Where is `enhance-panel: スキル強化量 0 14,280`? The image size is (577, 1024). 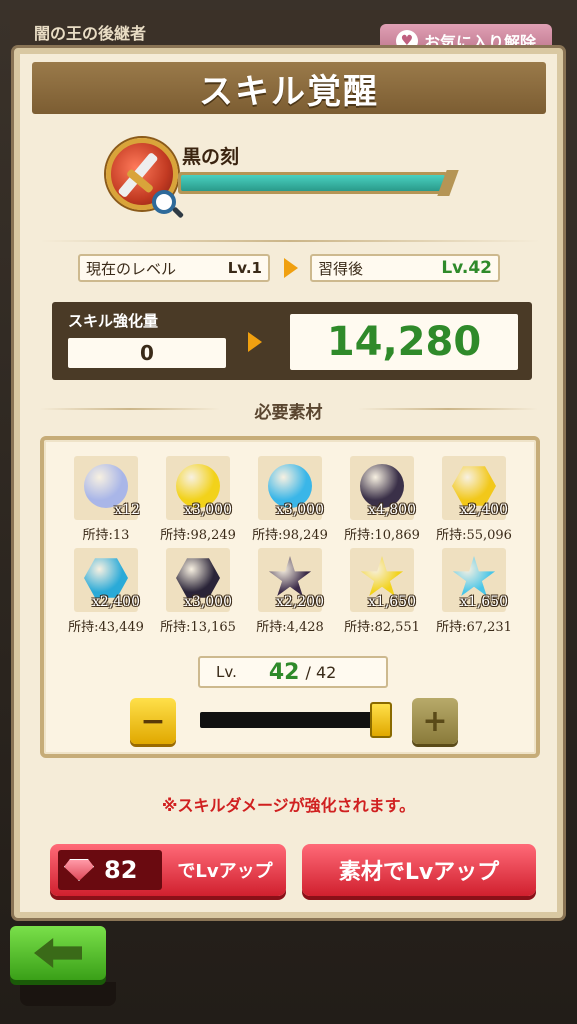
enhance-panel: スキル強化量 0 14,280 is located at coordinates (292, 341).